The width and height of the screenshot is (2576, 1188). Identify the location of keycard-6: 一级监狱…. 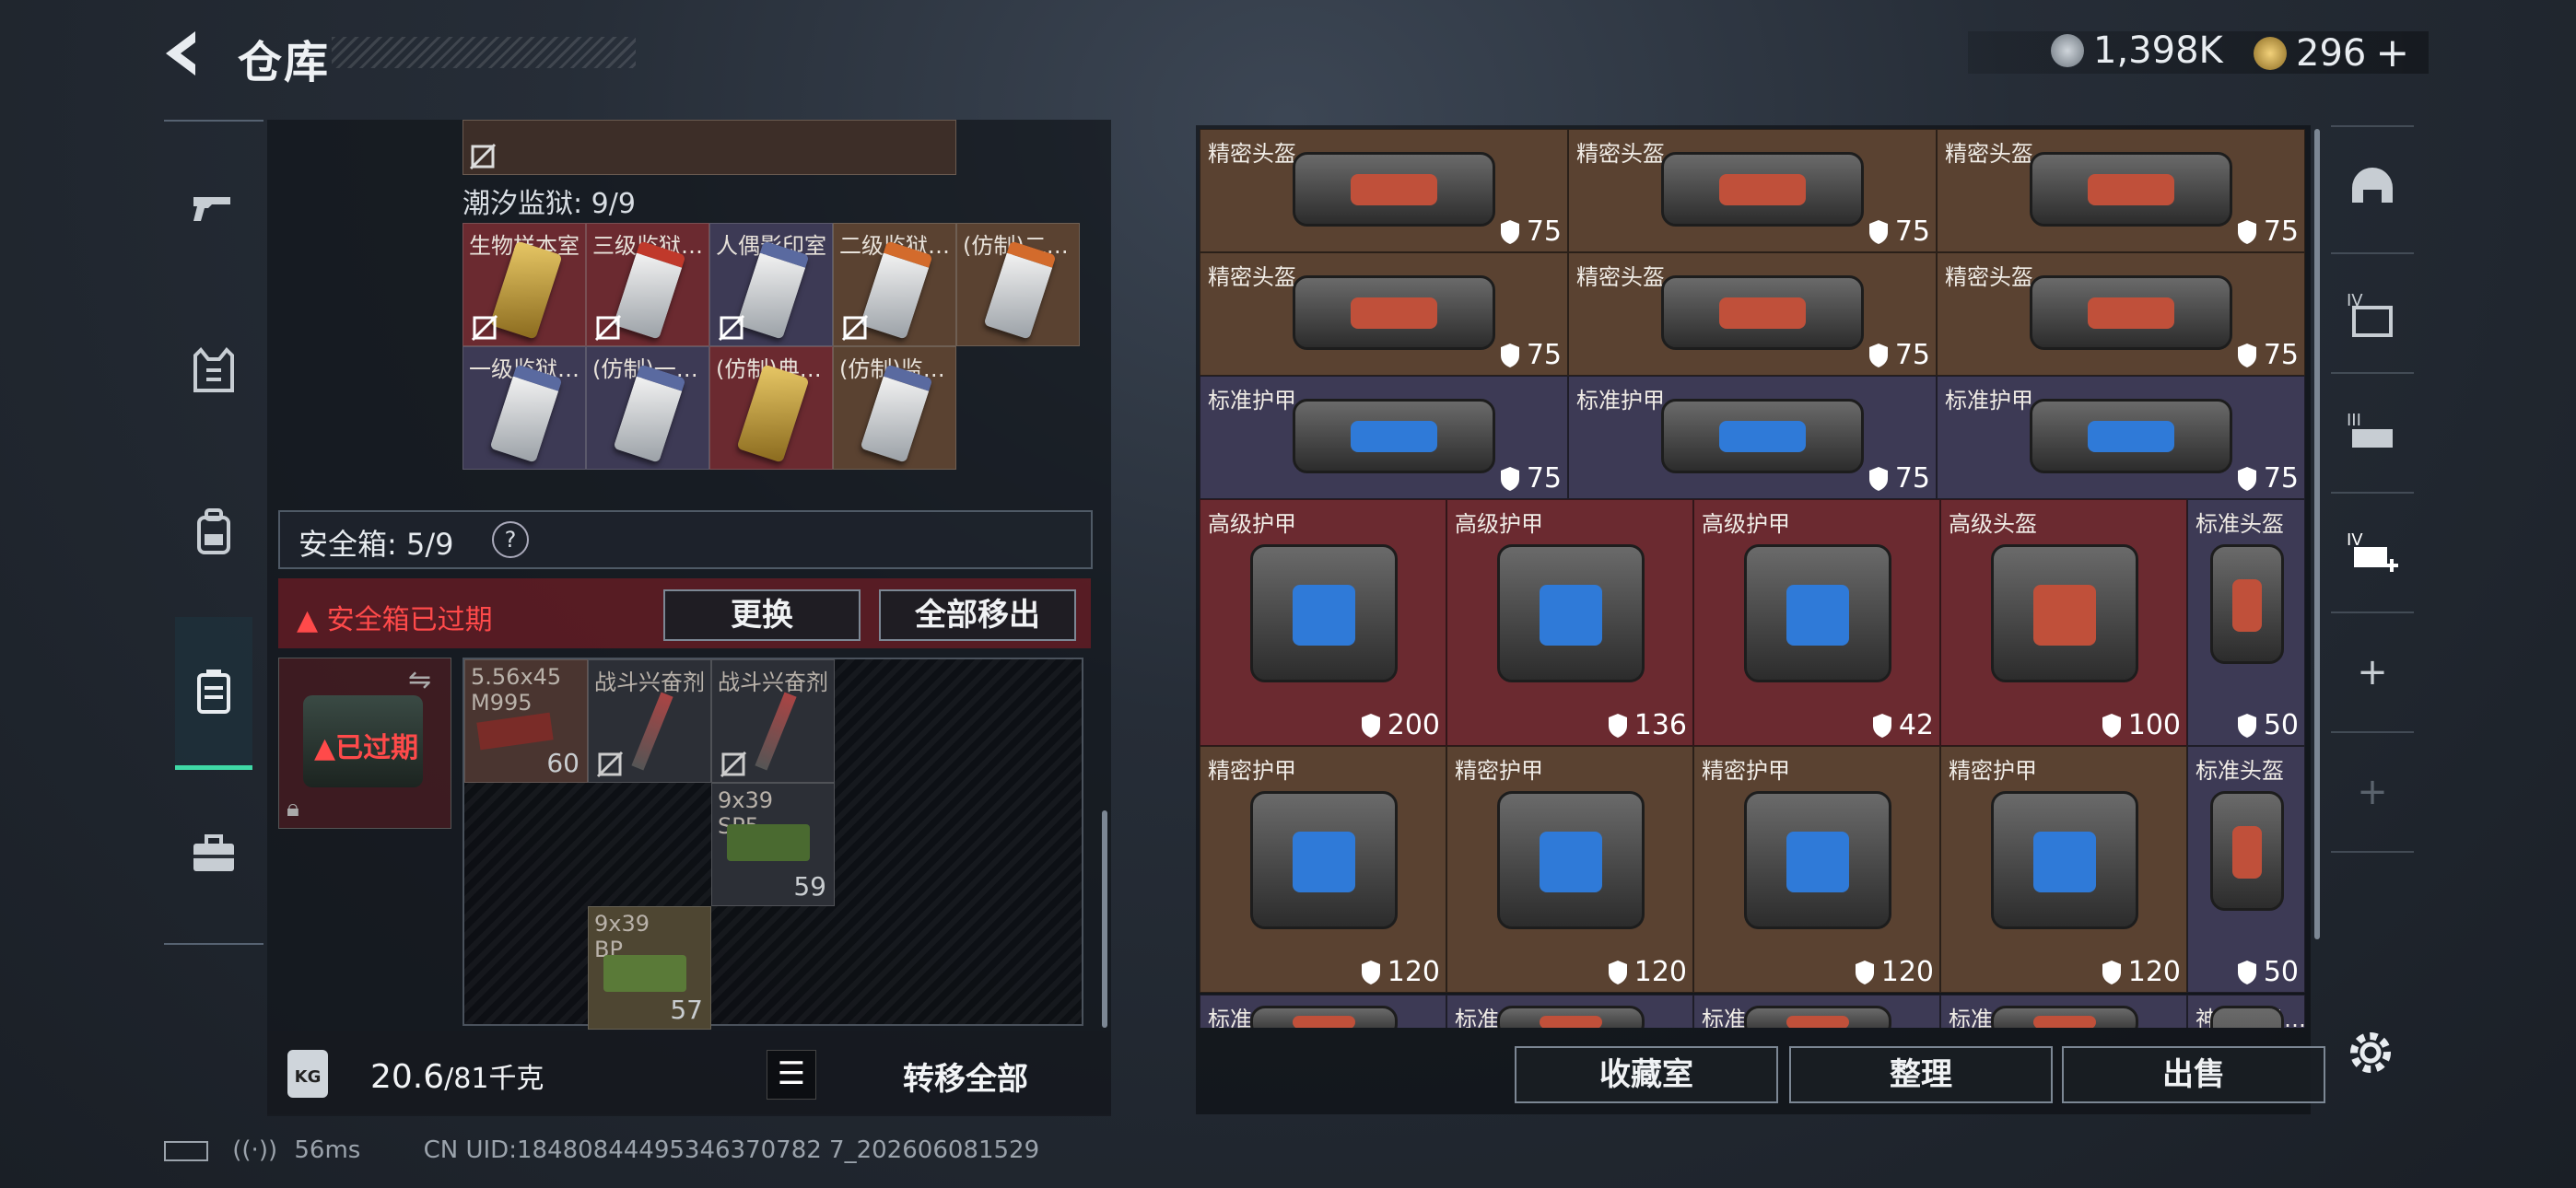
(524, 408).